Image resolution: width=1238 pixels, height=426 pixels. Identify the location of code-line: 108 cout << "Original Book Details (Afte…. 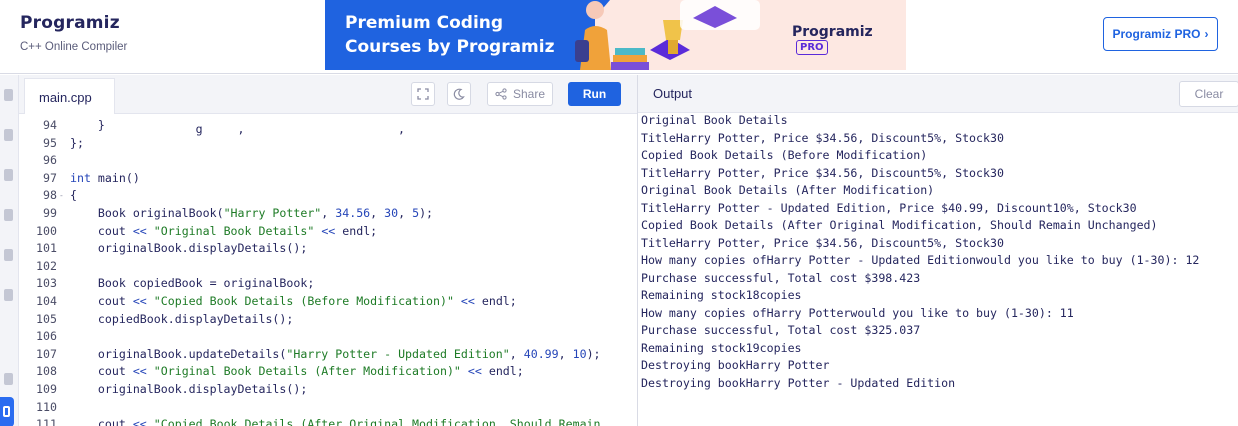
(328, 372).